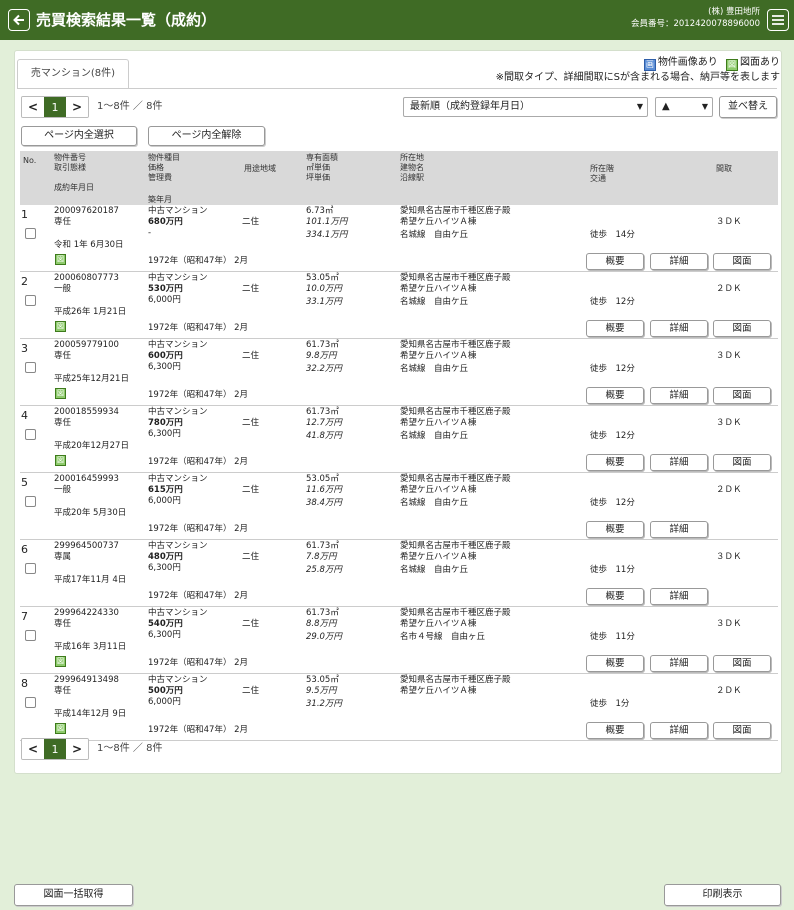 This screenshot has width=794, height=910. What do you see at coordinates (165, 289) in the screenshot?
I see `price: 530万円` at bounding box center [165, 289].